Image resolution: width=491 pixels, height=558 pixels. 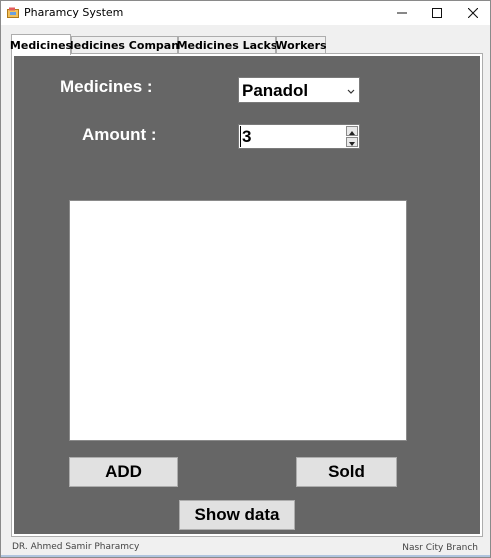 What do you see at coordinates (275, 90) in the screenshot?
I see `medicines-selected-value: Panadol` at bounding box center [275, 90].